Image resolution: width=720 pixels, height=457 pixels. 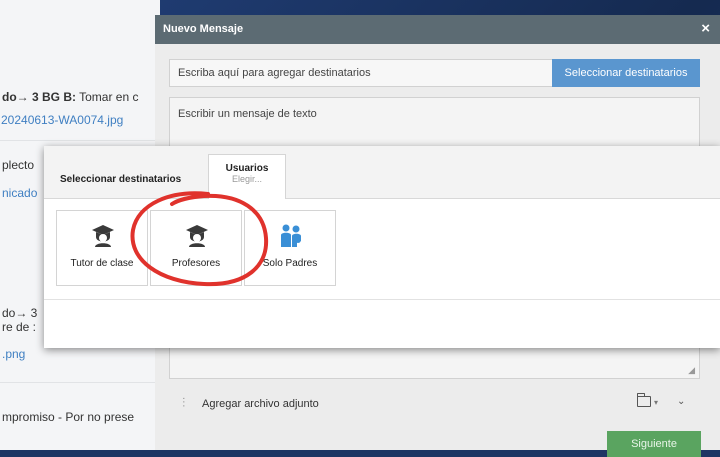 I want to click on preview-1-text: Tomar en c, so click(x=107, y=97).